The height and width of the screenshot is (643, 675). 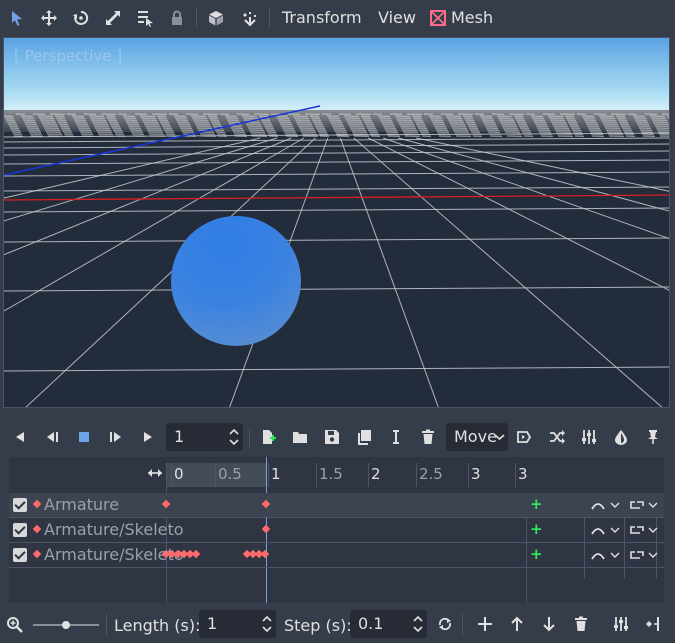 I want to click on blend-times-icon, so click(x=557, y=437).